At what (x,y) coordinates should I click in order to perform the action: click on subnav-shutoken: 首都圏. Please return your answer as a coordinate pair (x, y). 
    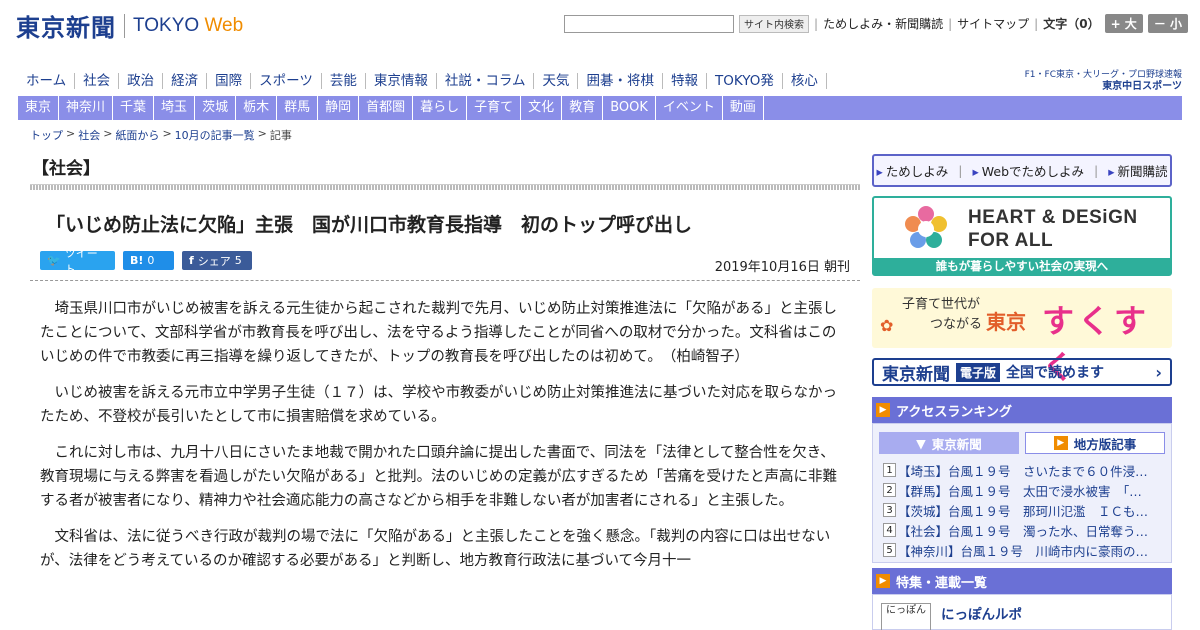
    Looking at the image, I should click on (386, 108).